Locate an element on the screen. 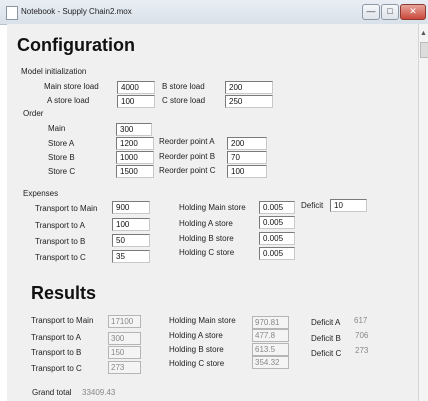  order-store-b-input: 1000 is located at coordinates (135, 157).